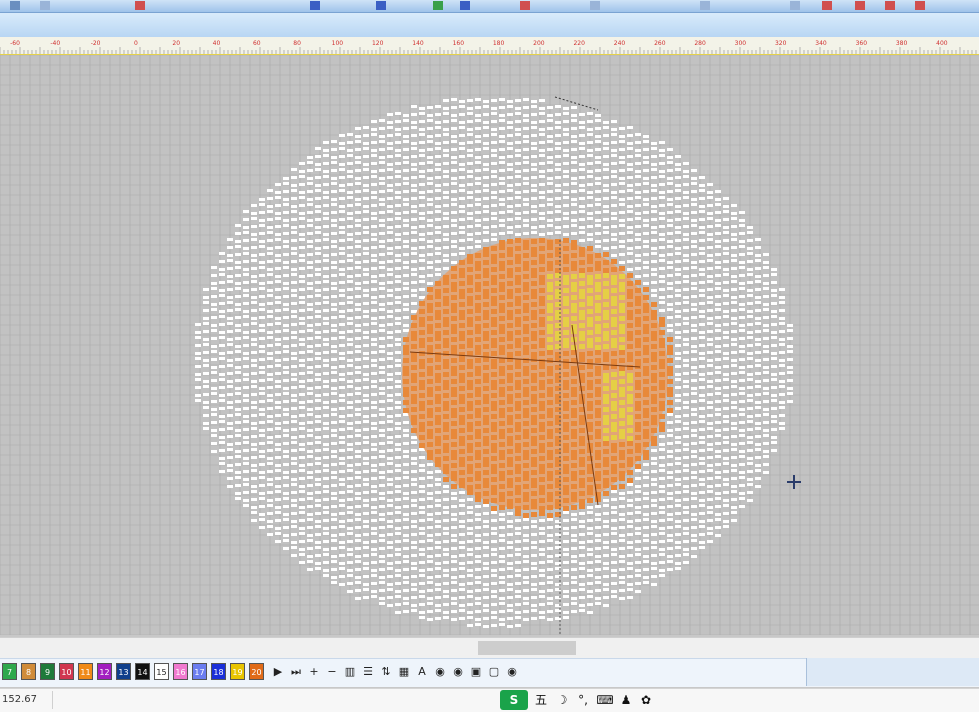  Describe the element at coordinates (55, 43) in the screenshot. I see `ruler-label: -40` at that location.